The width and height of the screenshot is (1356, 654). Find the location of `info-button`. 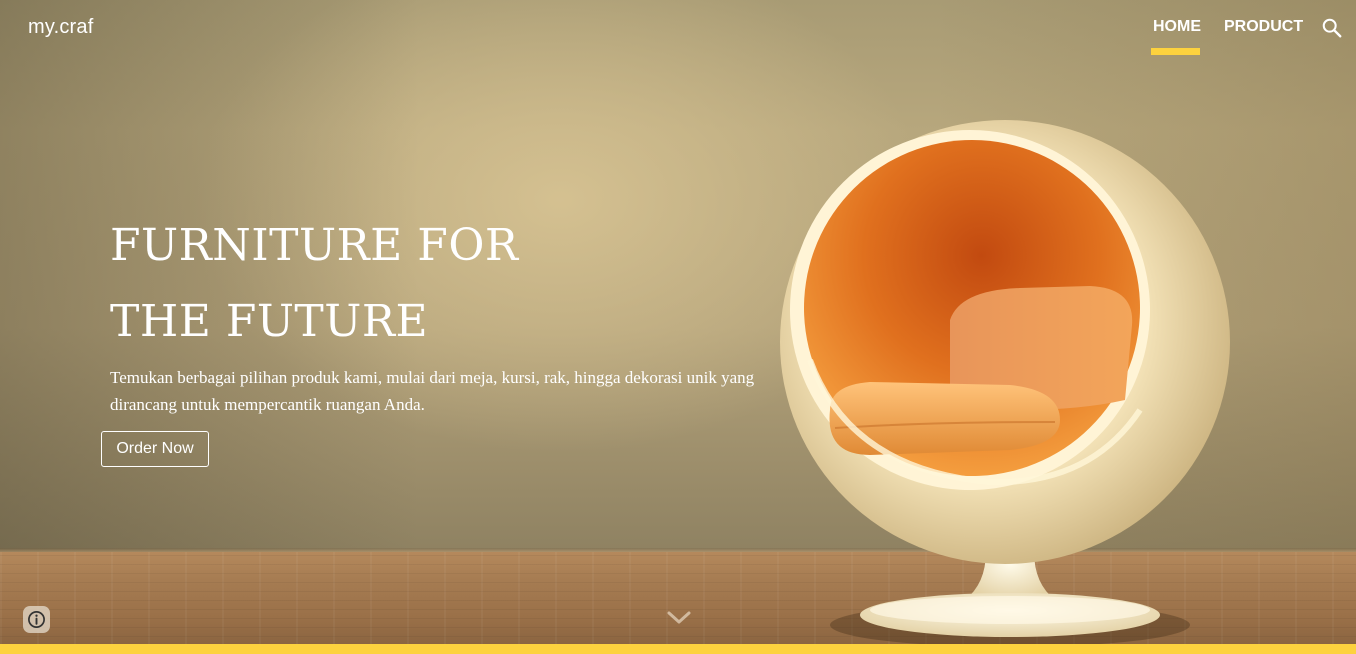

info-button is located at coordinates (36, 619).